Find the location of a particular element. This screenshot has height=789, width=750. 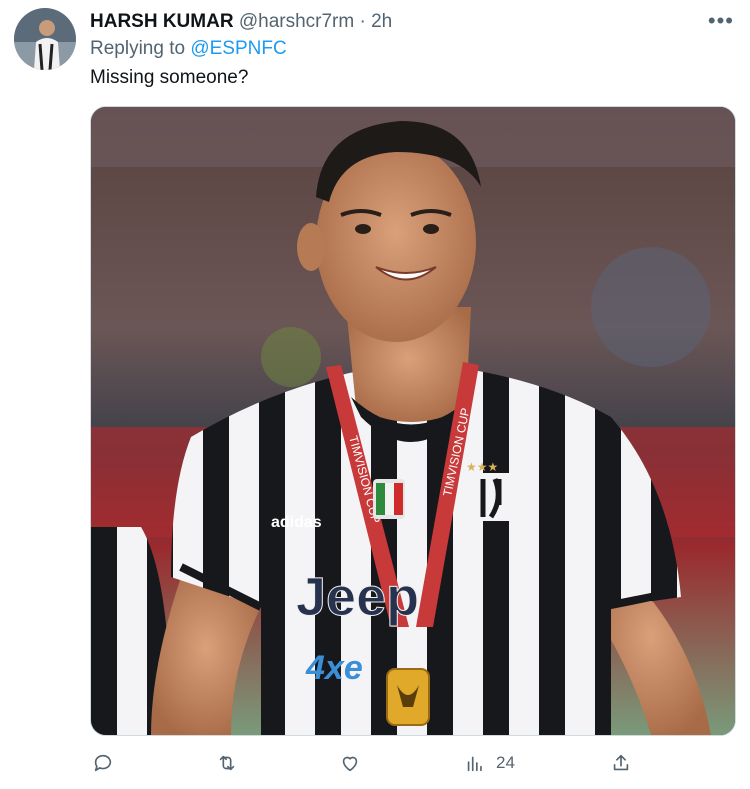

views-count: 24 is located at coordinates (505, 762).